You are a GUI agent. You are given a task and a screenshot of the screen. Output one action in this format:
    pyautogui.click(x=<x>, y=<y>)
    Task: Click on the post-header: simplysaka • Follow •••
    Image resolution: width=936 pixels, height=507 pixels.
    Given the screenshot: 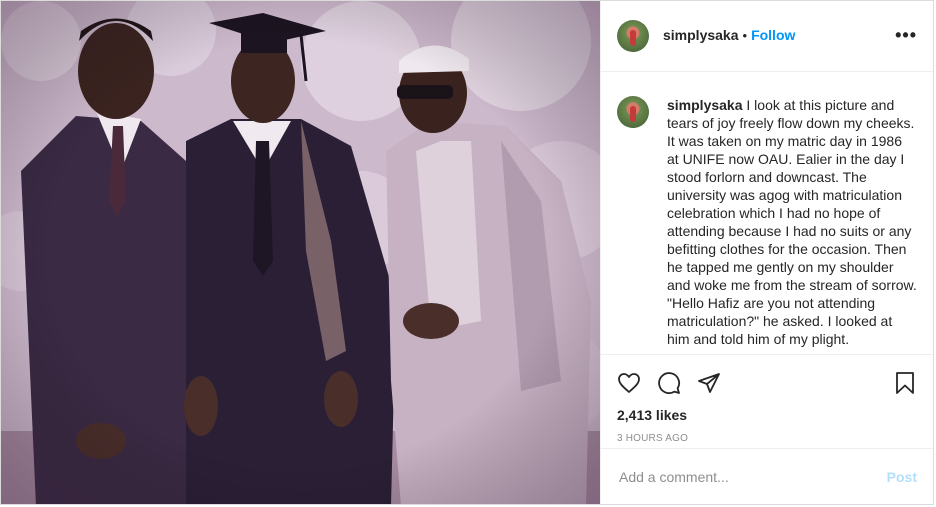 What is the action you would take?
    pyautogui.click(x=767, y=36)
    